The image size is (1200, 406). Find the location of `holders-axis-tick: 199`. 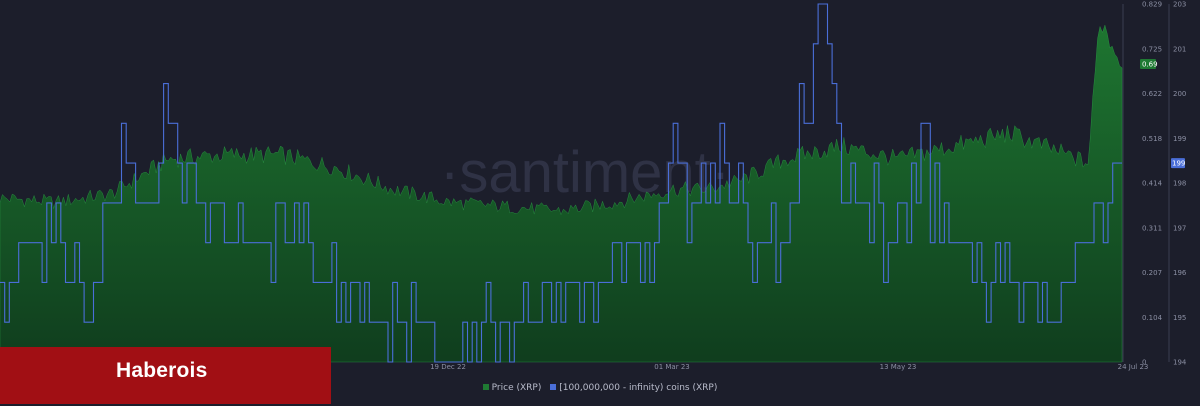

holders-axis-tick: 199 is located at coordinates (1179, 139).